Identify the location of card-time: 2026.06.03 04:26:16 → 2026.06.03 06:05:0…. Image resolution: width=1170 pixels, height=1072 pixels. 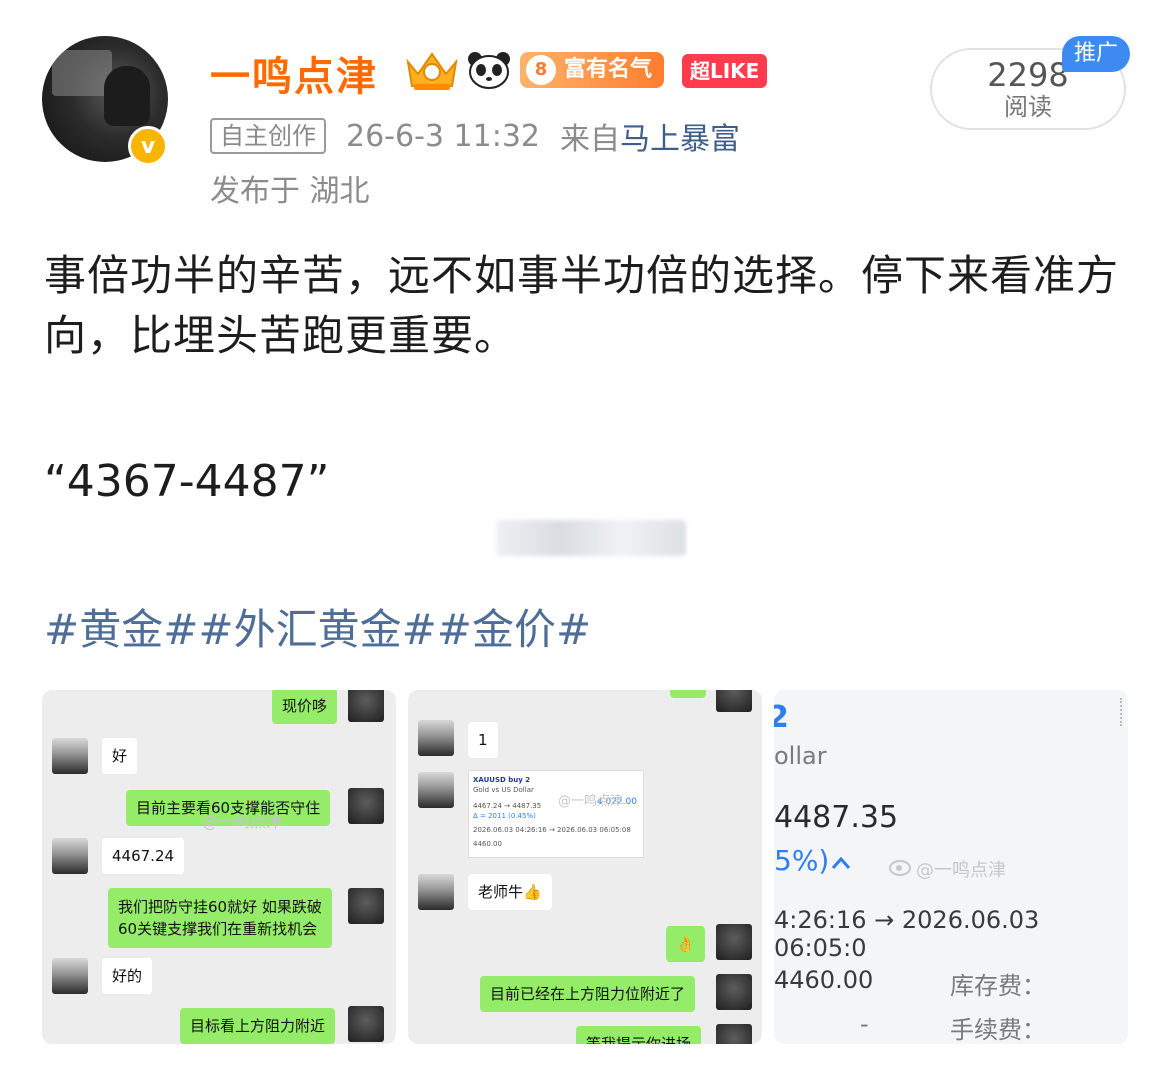
(552, 830).